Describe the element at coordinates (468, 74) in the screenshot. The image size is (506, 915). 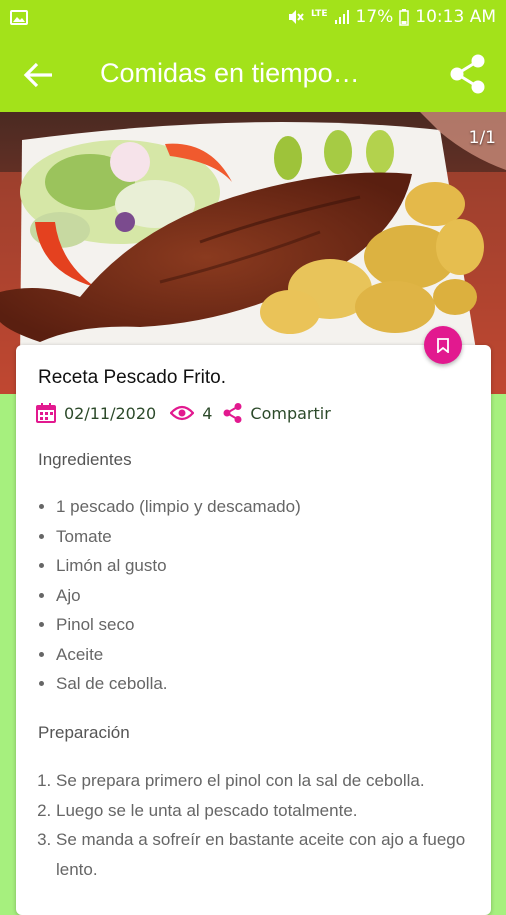
I see `share-icon` at that location.